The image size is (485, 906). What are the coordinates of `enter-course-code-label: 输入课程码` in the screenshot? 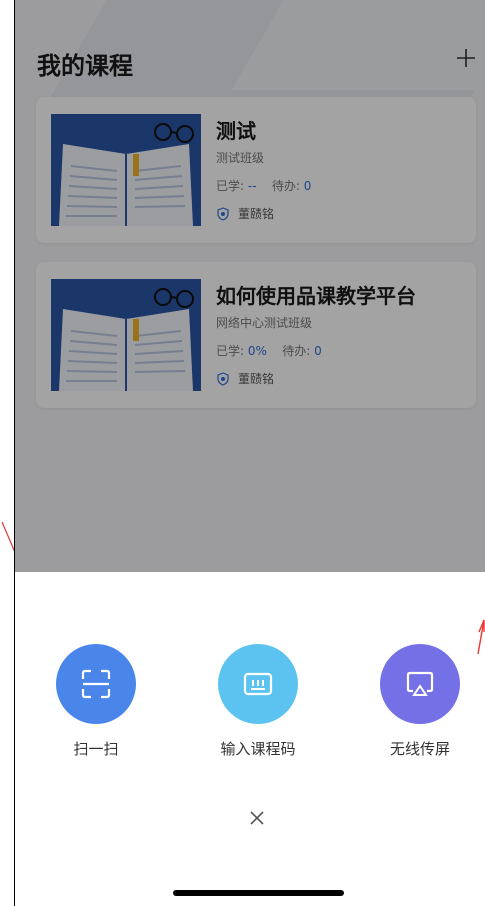 It's located at (258, 749).